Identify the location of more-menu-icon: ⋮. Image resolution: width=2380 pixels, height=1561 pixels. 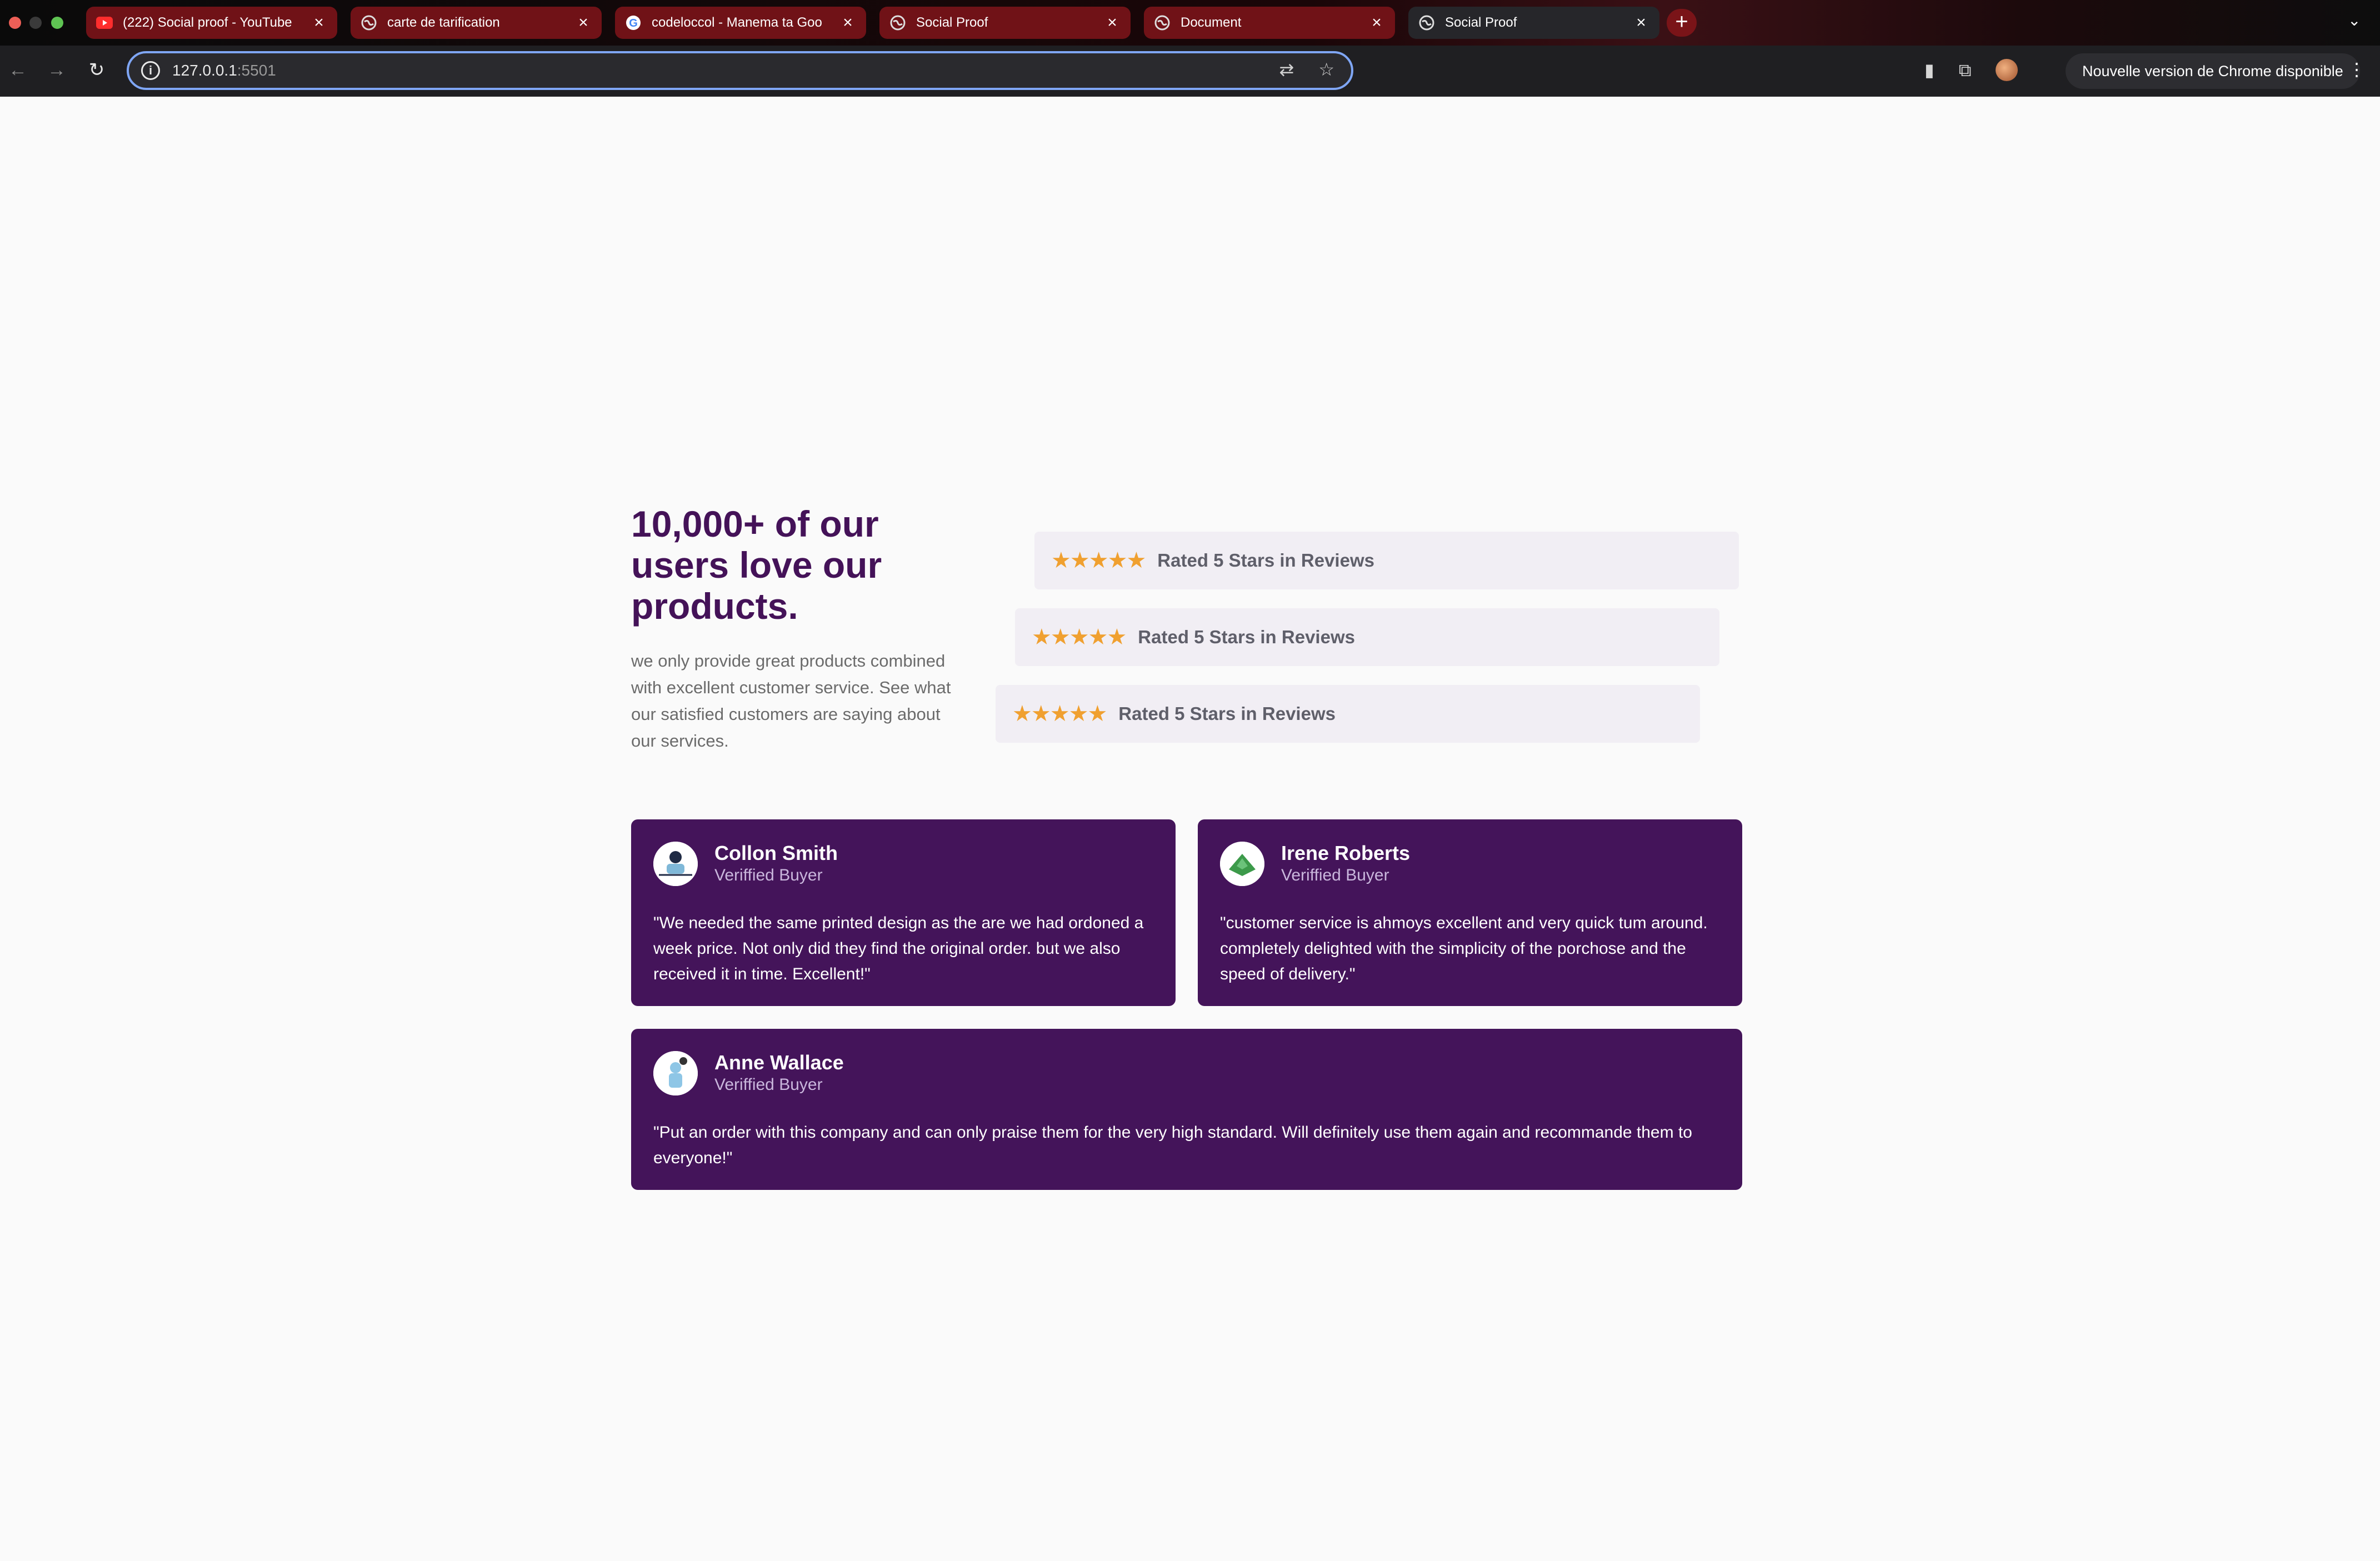
(2357, 69).